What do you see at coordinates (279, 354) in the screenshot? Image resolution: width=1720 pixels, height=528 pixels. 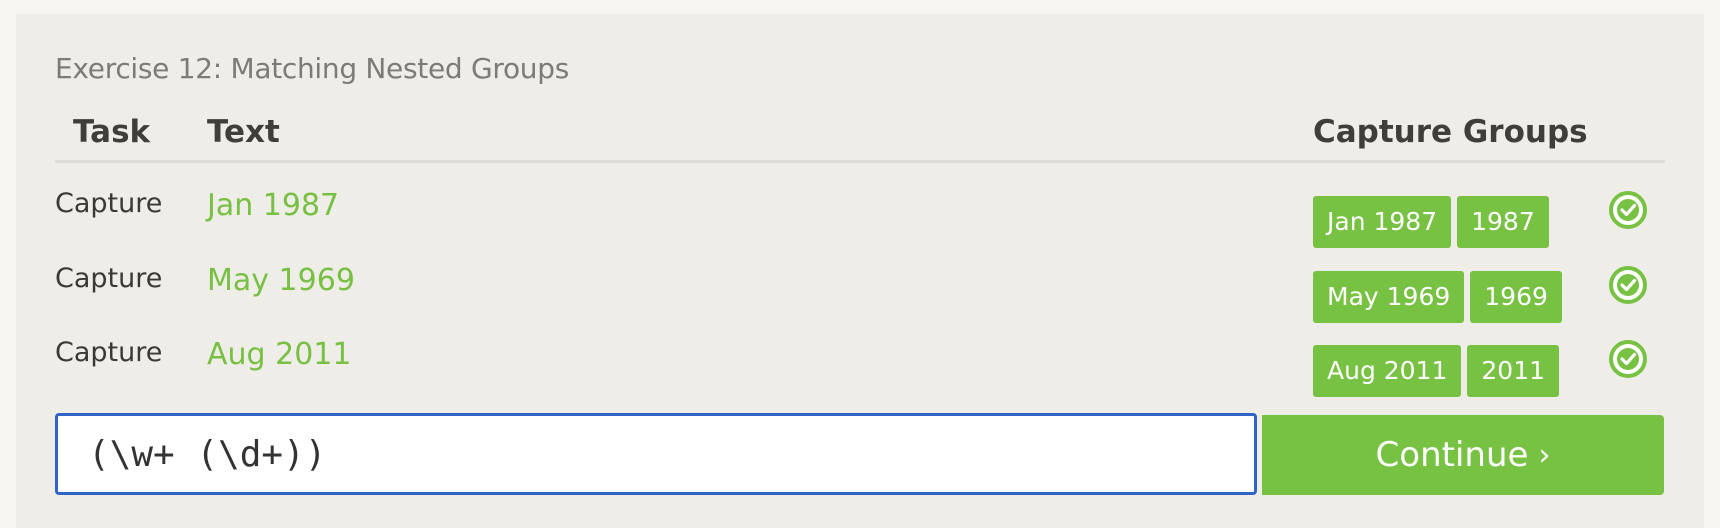 I see `row-text: Aug 2011` at bounding box center [279, 354].